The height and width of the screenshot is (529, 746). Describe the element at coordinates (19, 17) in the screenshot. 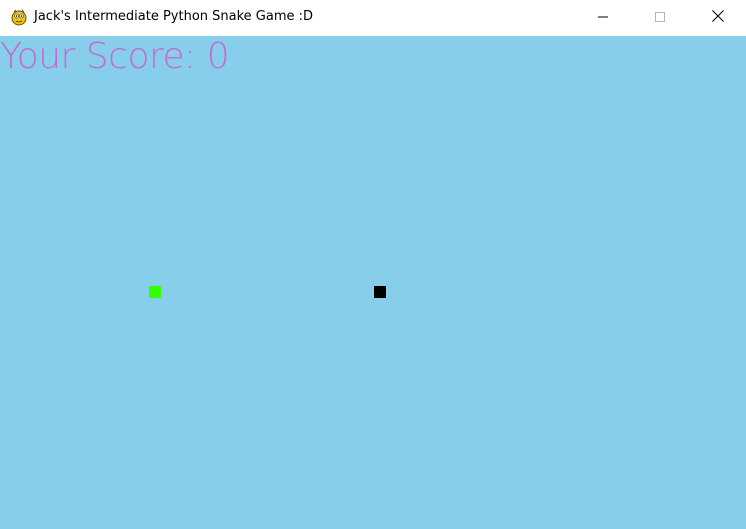

I see `pygame-snake-icon` at that location.